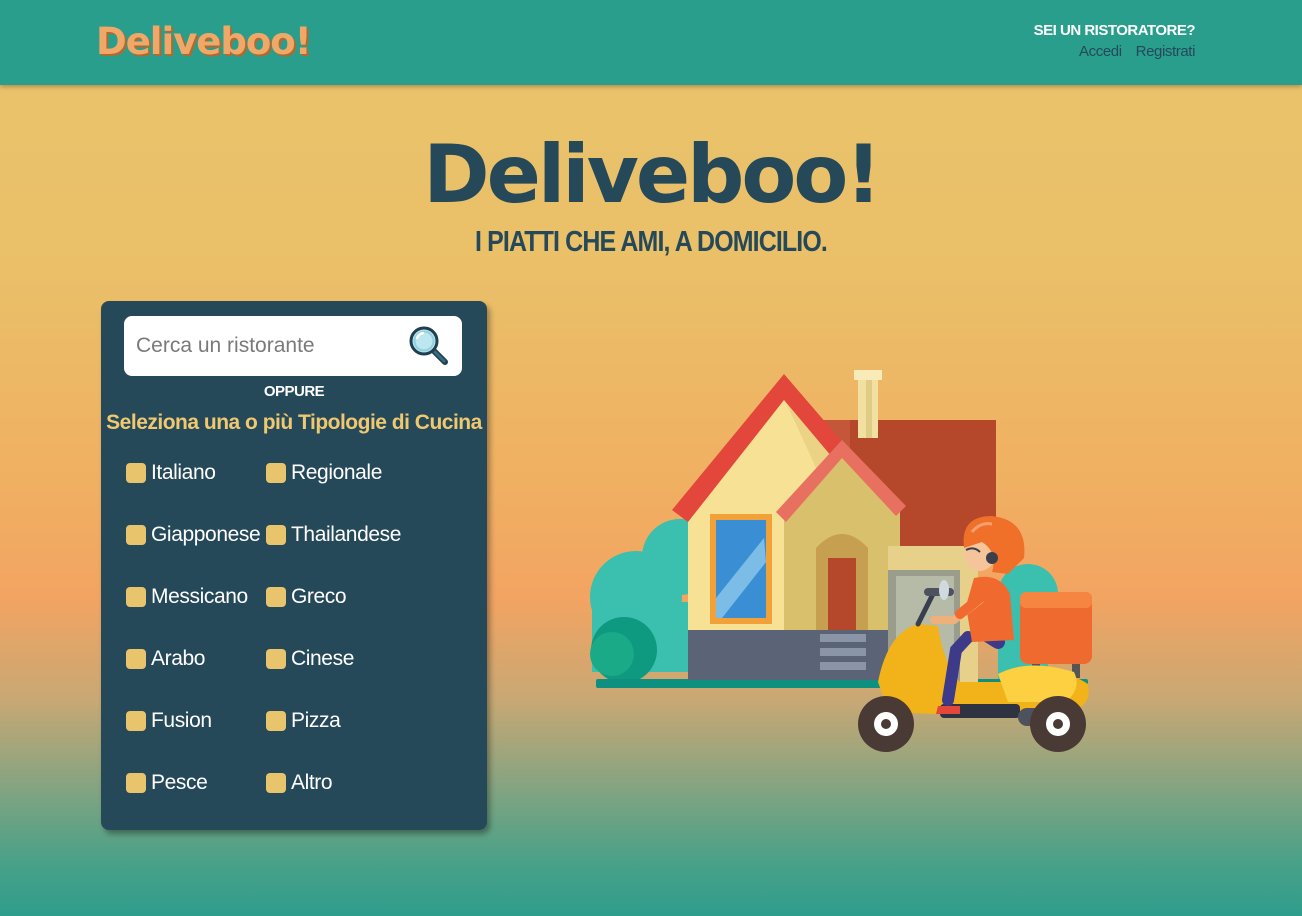  What do you see at coordinates (1166, 51) in the screenshot?
I see `register-link: Registrati` at bounding box center [1166, 51].